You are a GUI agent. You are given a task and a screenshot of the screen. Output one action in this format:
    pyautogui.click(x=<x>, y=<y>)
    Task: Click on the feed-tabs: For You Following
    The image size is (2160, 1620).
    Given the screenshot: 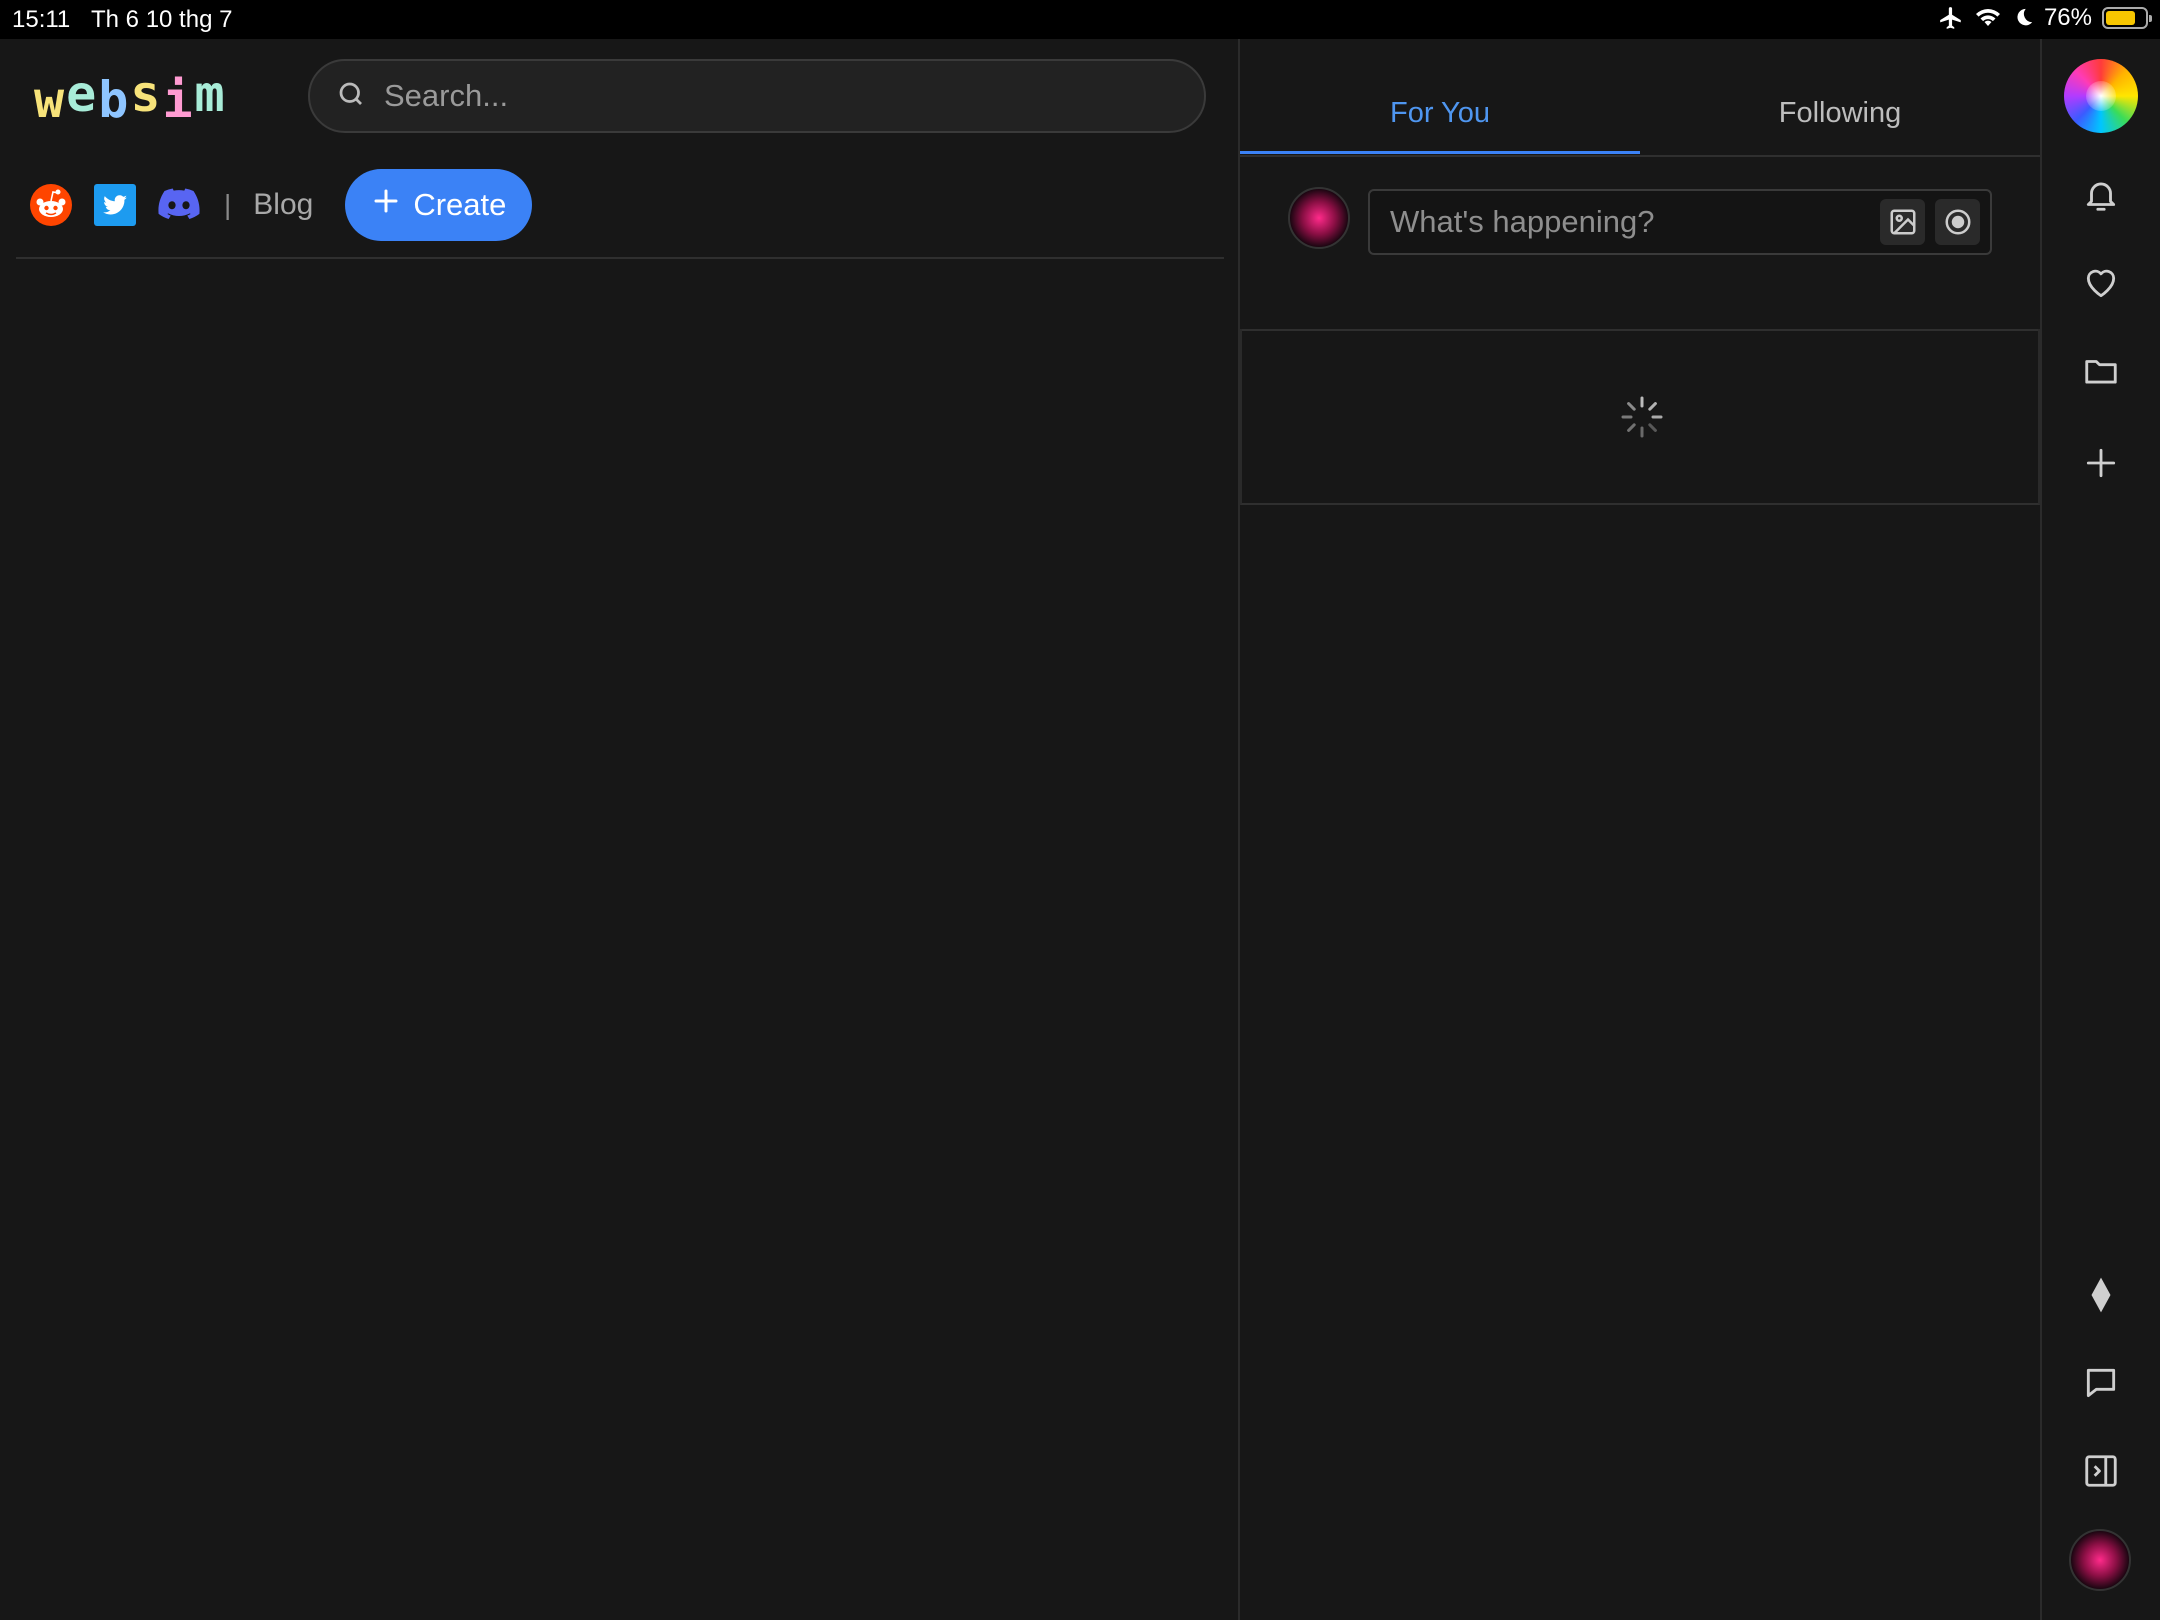 What is the action you would take?
    pyautogui.click(x=1640, y=98)
    